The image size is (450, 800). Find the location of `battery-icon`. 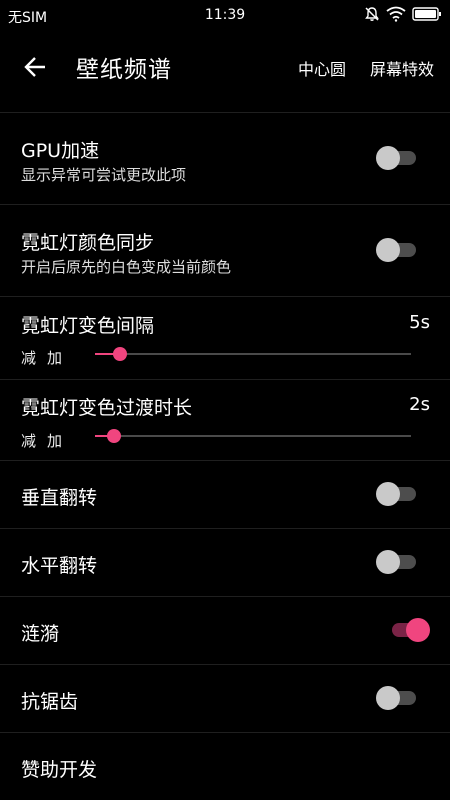

battery-icon is located at coordinates (426, 14).